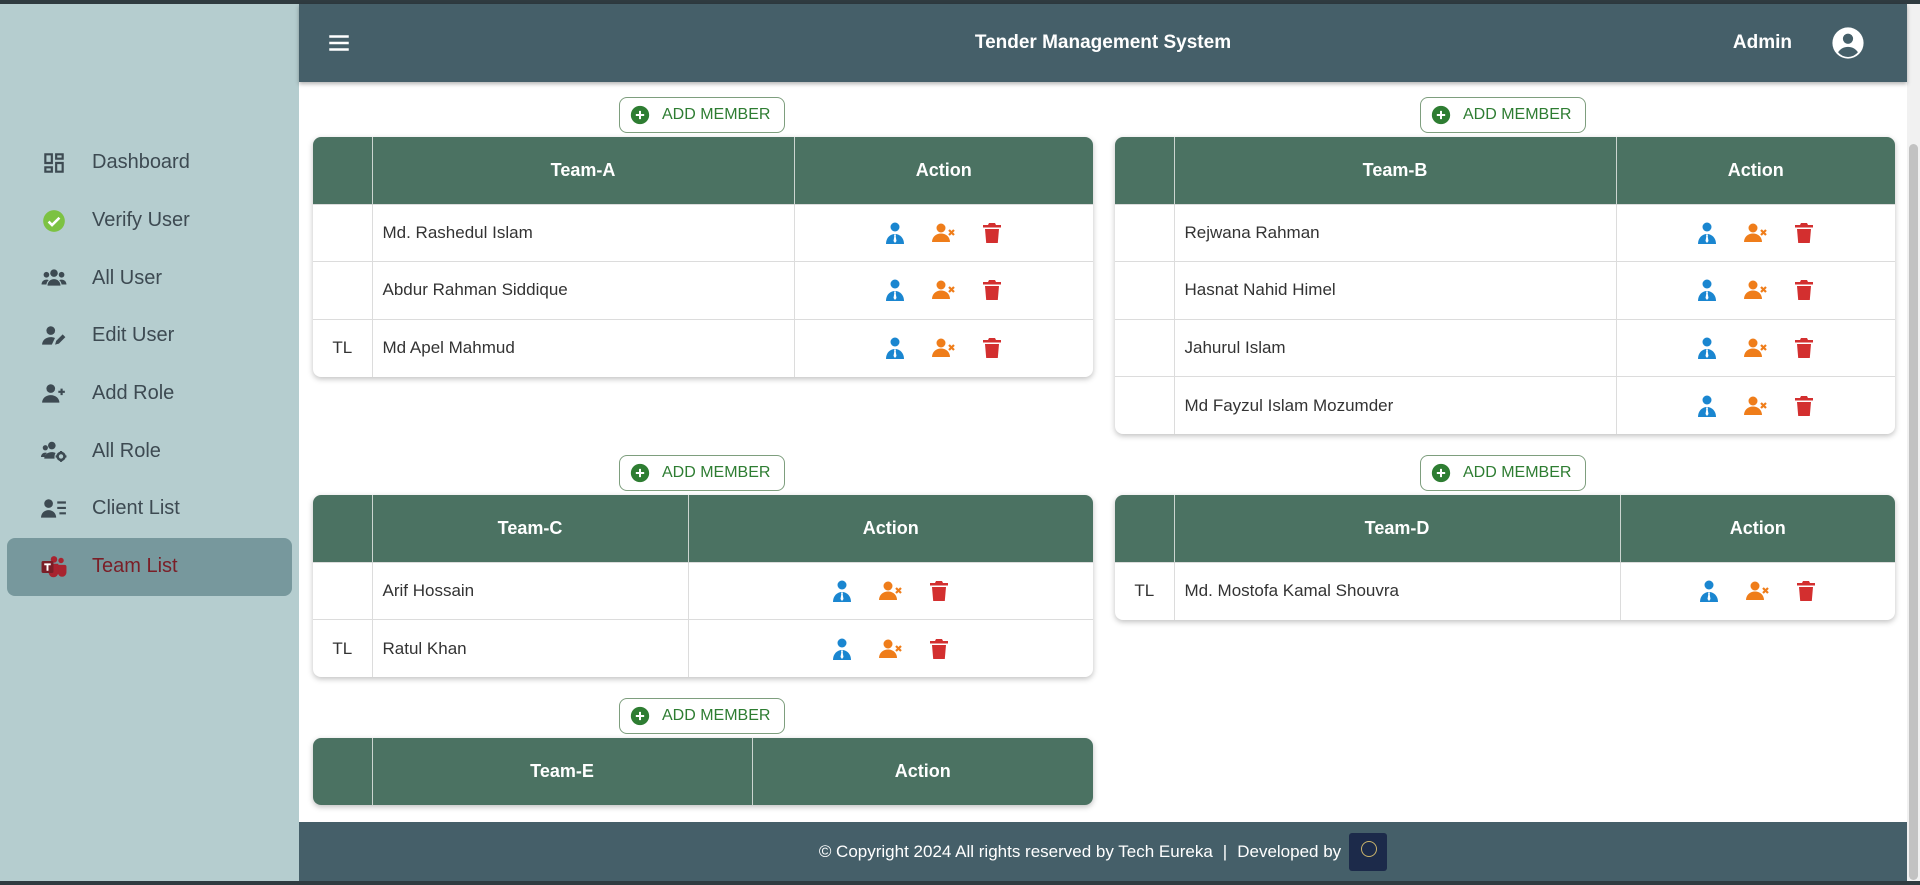 This screenshot has width=1920, height=885. What do you see at coordinates (1762, 43) in the screenshot?
I see `admin-label: Admin` at bounding box center [1762, 43].